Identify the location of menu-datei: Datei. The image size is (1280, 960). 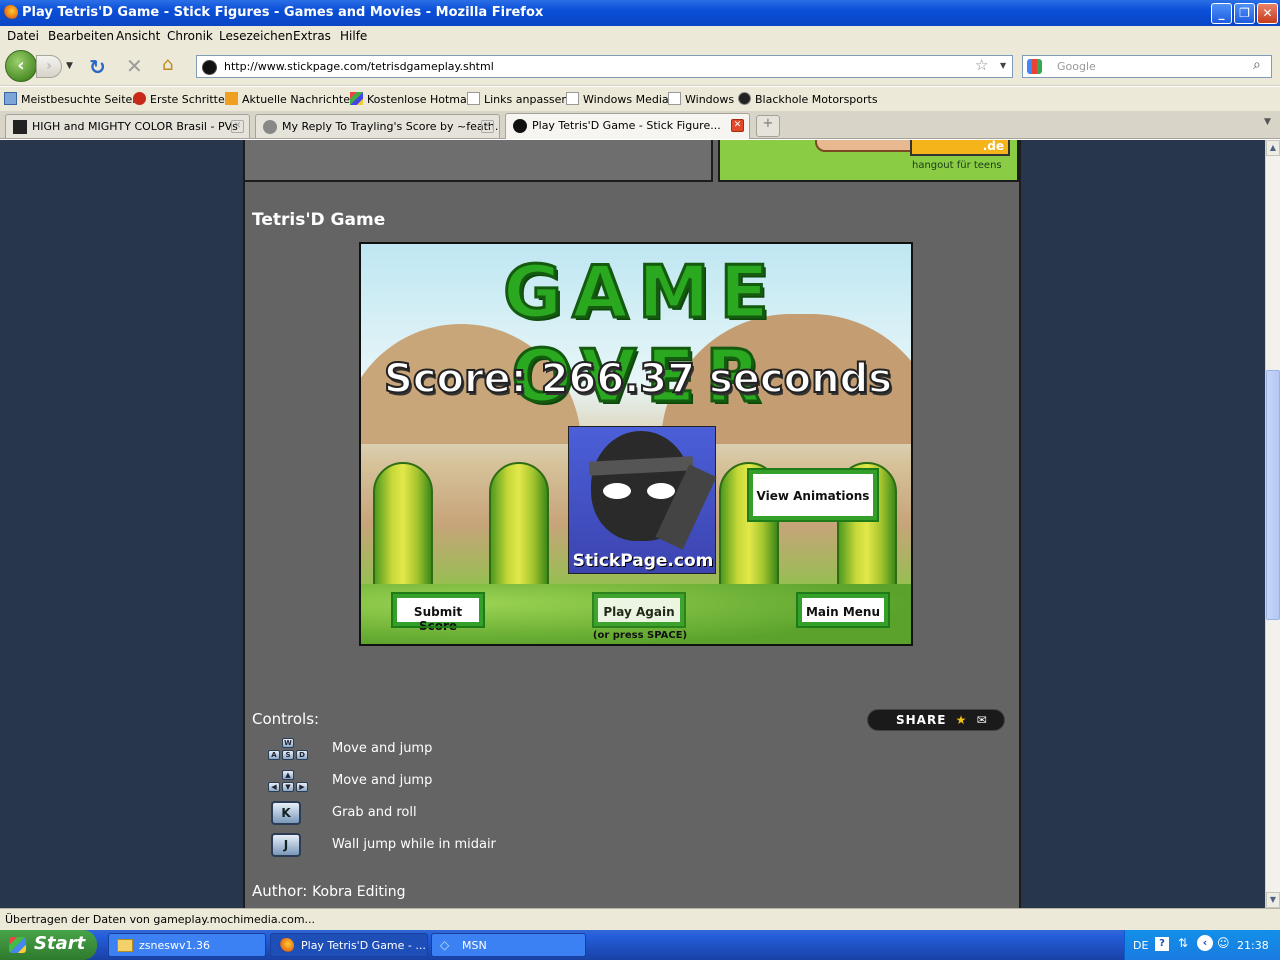
(23, 36).